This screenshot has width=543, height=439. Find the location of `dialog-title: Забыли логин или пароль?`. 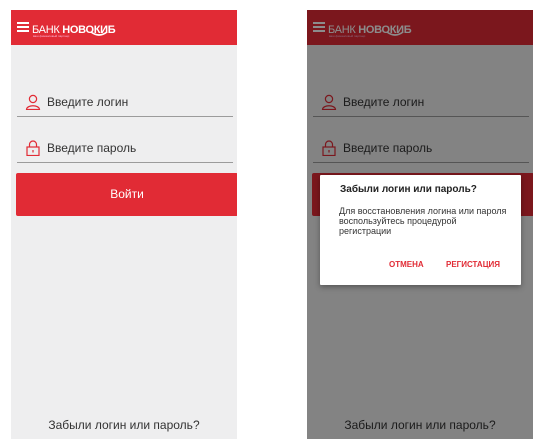

dialog-title: Забыли логин или пароль? is located at coordinates (408, 189).